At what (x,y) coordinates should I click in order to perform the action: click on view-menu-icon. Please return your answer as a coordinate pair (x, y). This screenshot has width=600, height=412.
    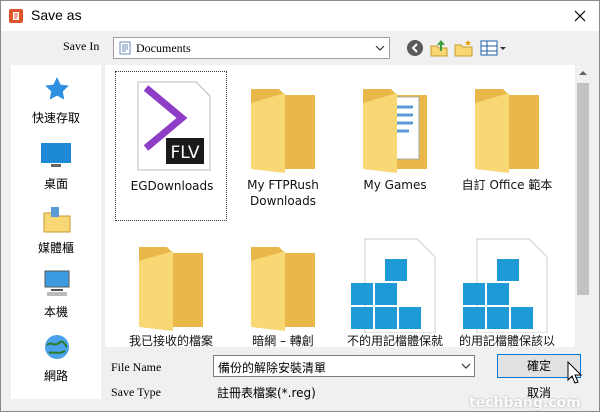
    Looking at the image, I should click on (494, 48).